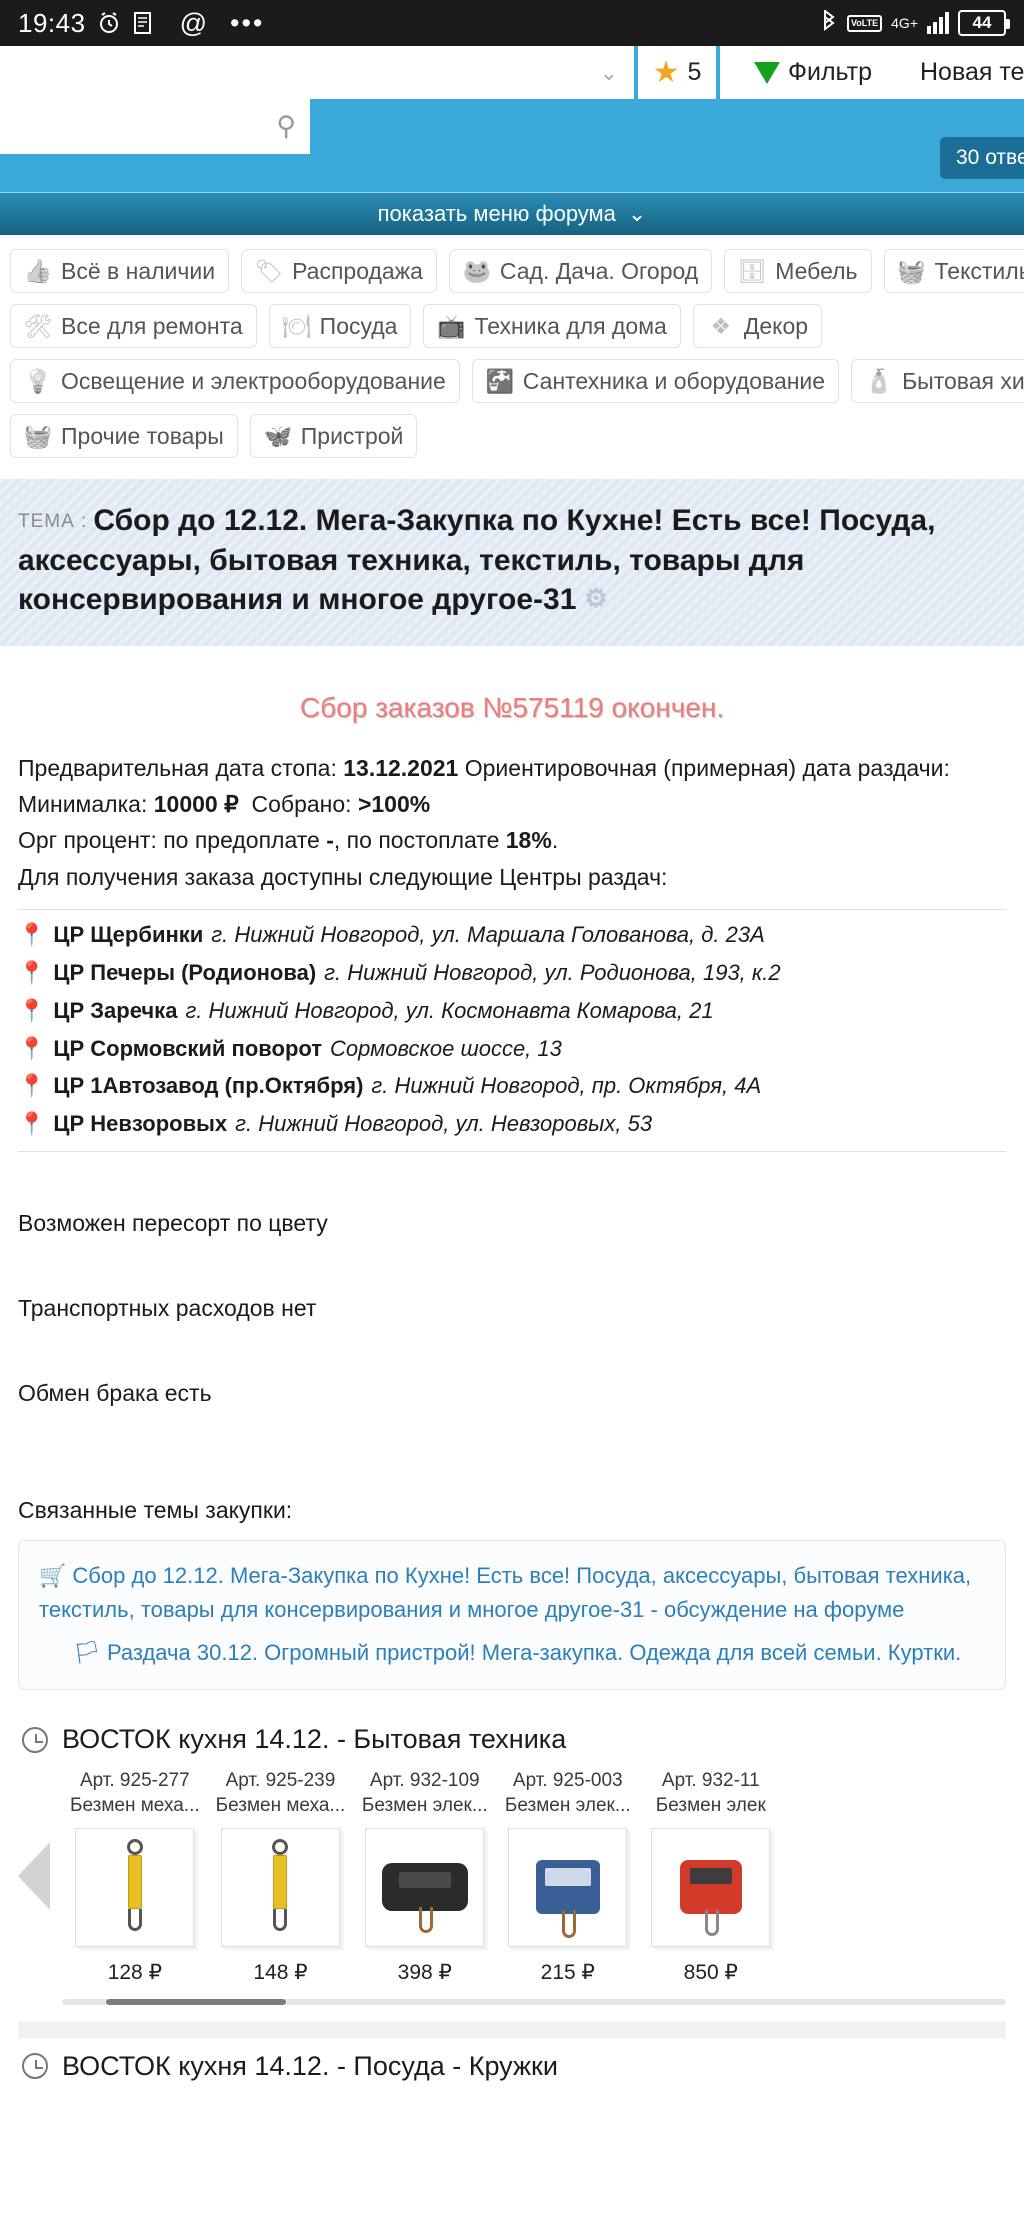 The height and width of the screenshot is (2218, 1024). Describe the element at coordinates (982, 158) in the screenshot. I see `responses-badge: 30 ответов` at that location.